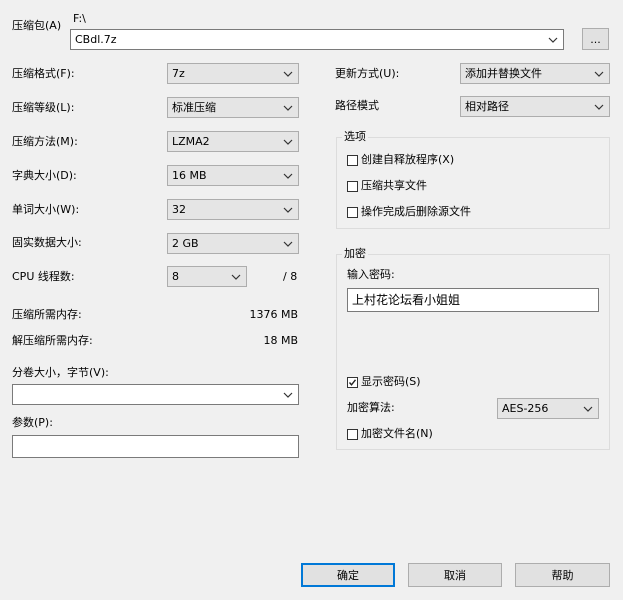  What do you see at coordinates (371, 274) in the screenshot?
I see `password-label: 输入密码:` at bounding box center [371, 274].